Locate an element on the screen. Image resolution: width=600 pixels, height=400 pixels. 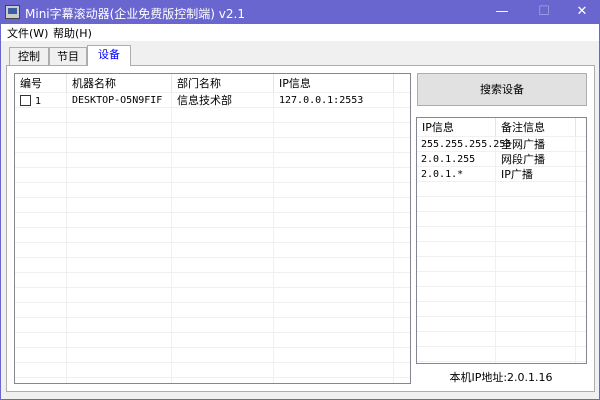
table-row: 2.0.1.255 网段广播 is located at coordinates (501, 159).